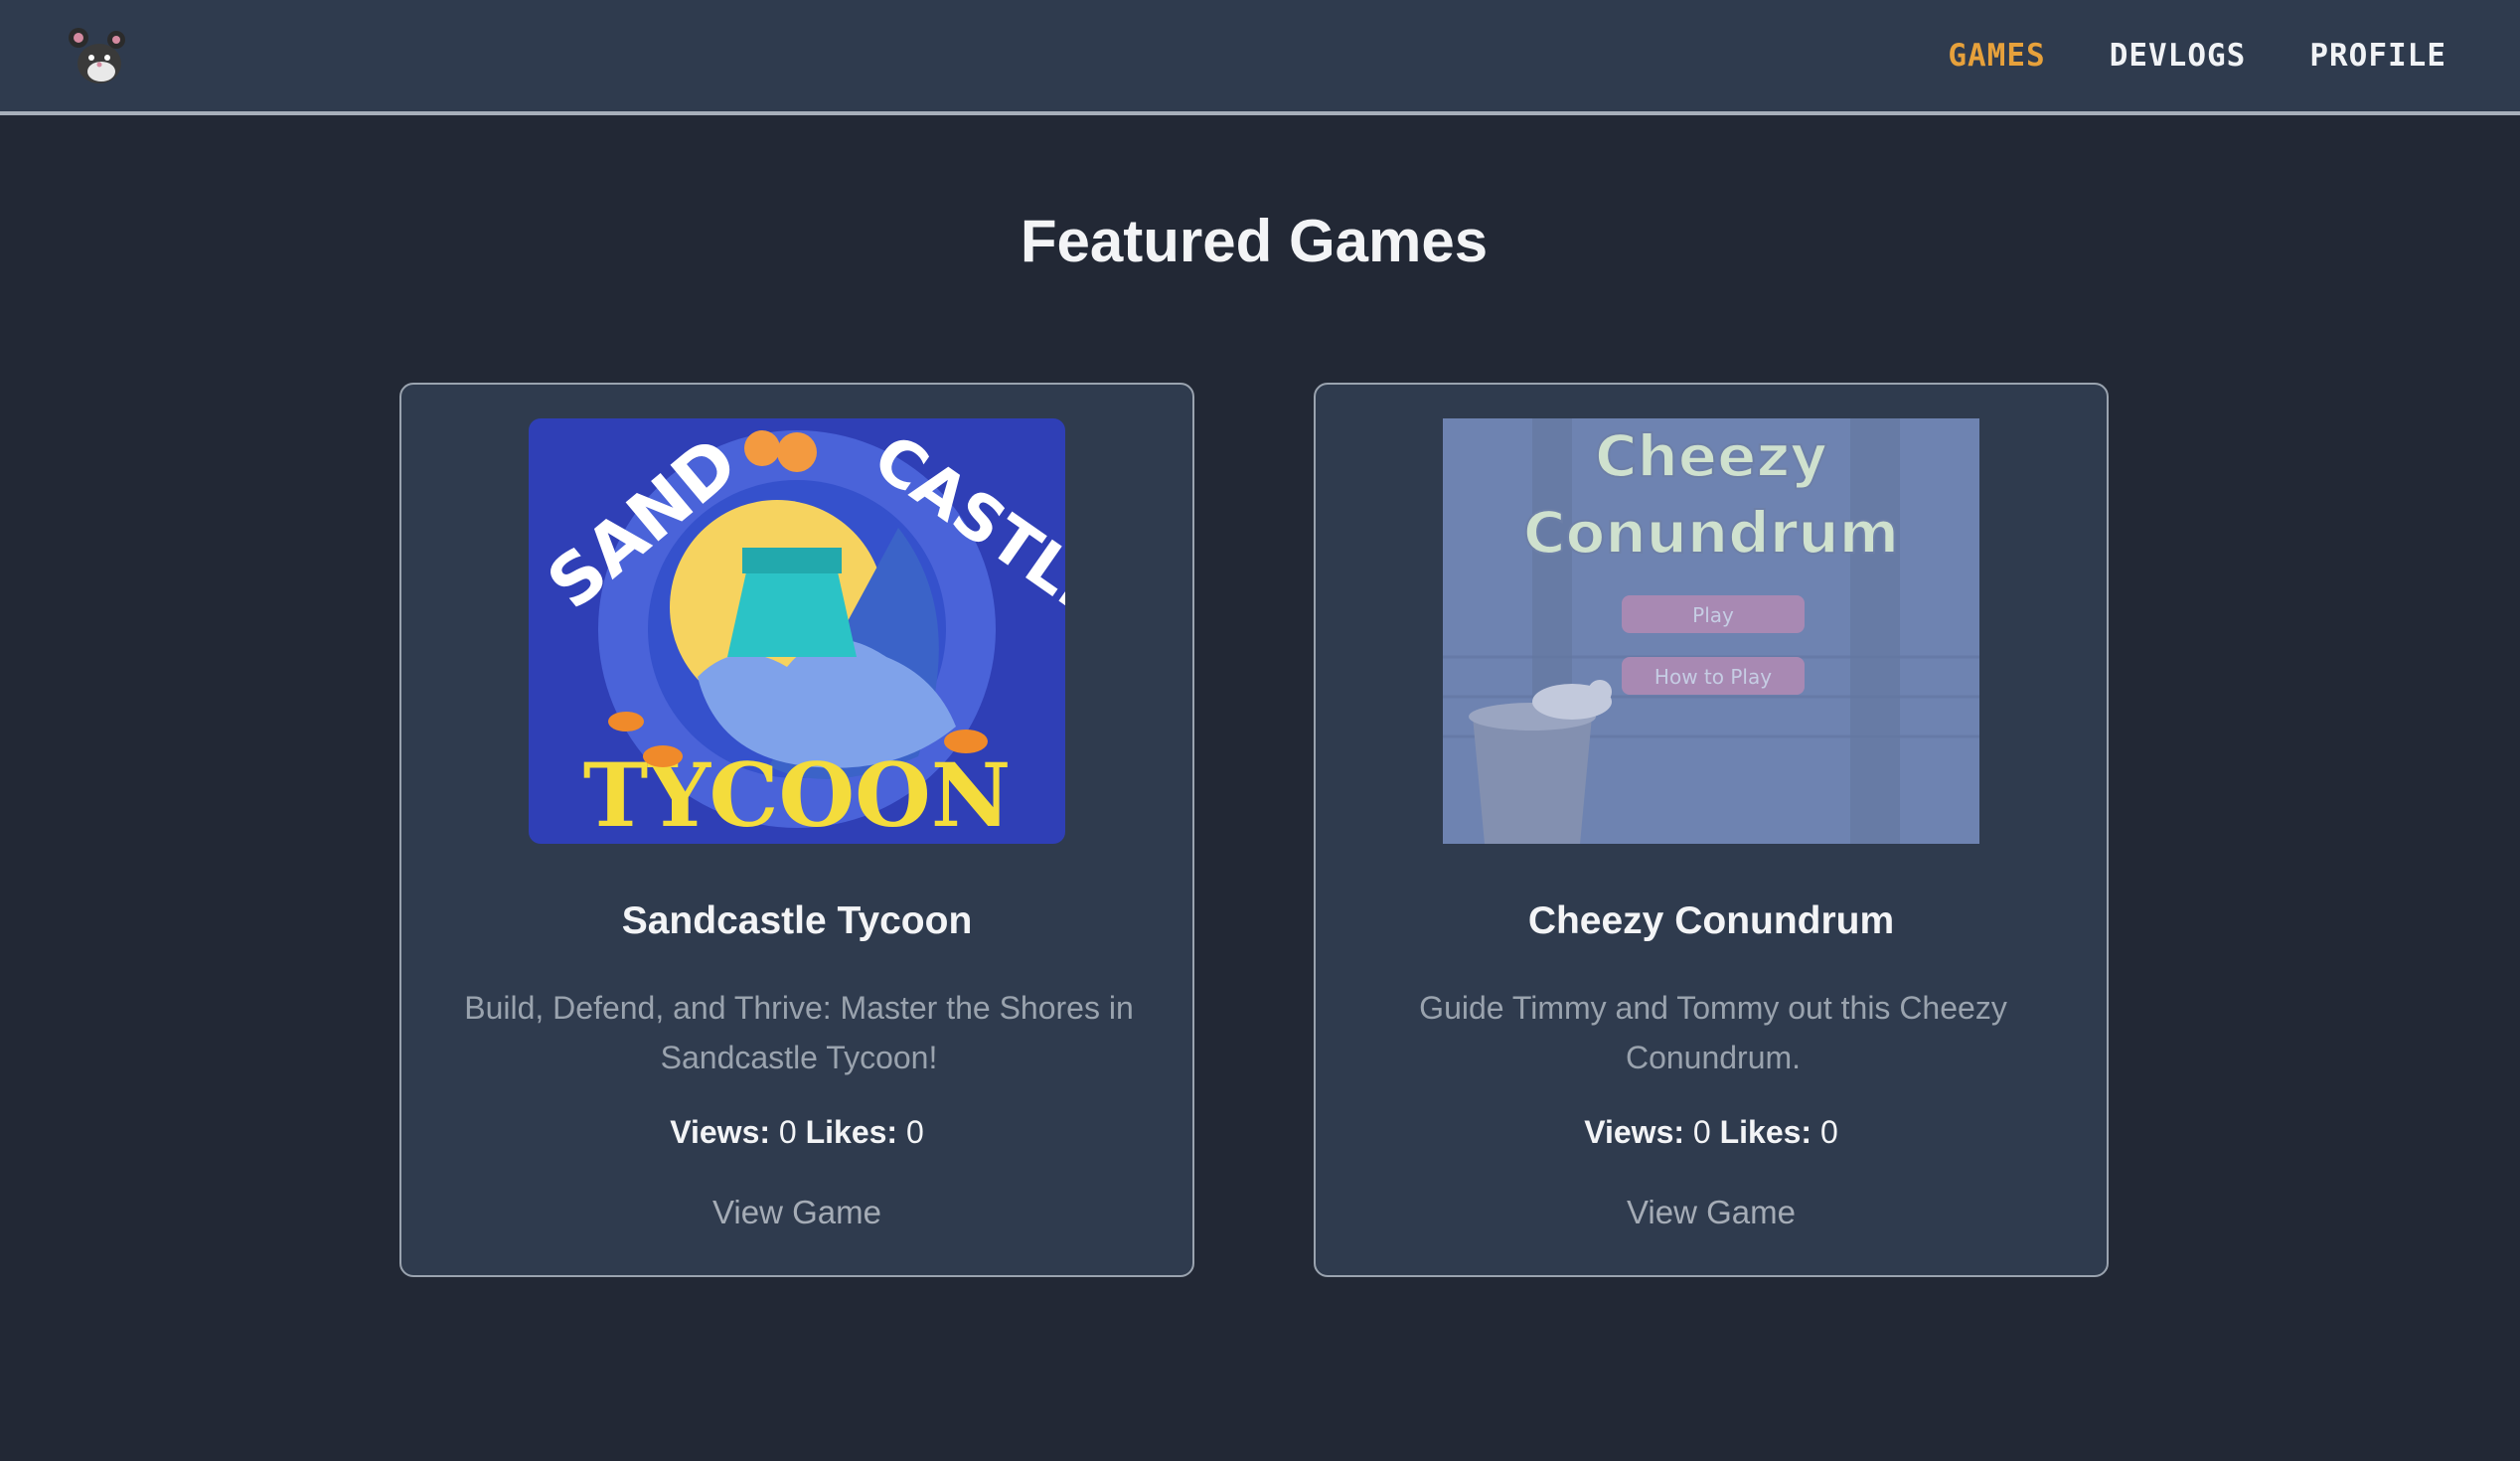 This screenshot has width=2520, height=1461. I want to click on svg-text: Conundrum, so click(1711, 533).